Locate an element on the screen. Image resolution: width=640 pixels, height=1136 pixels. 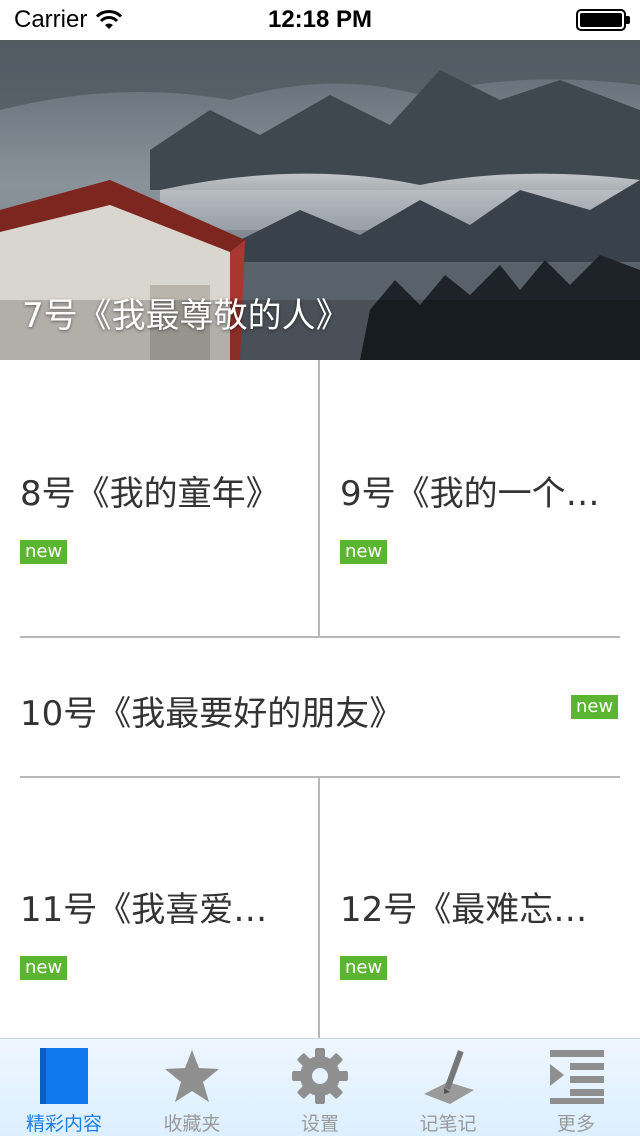
status-bar: Carrier 12:18 PM is located at coordinates (320, 20).